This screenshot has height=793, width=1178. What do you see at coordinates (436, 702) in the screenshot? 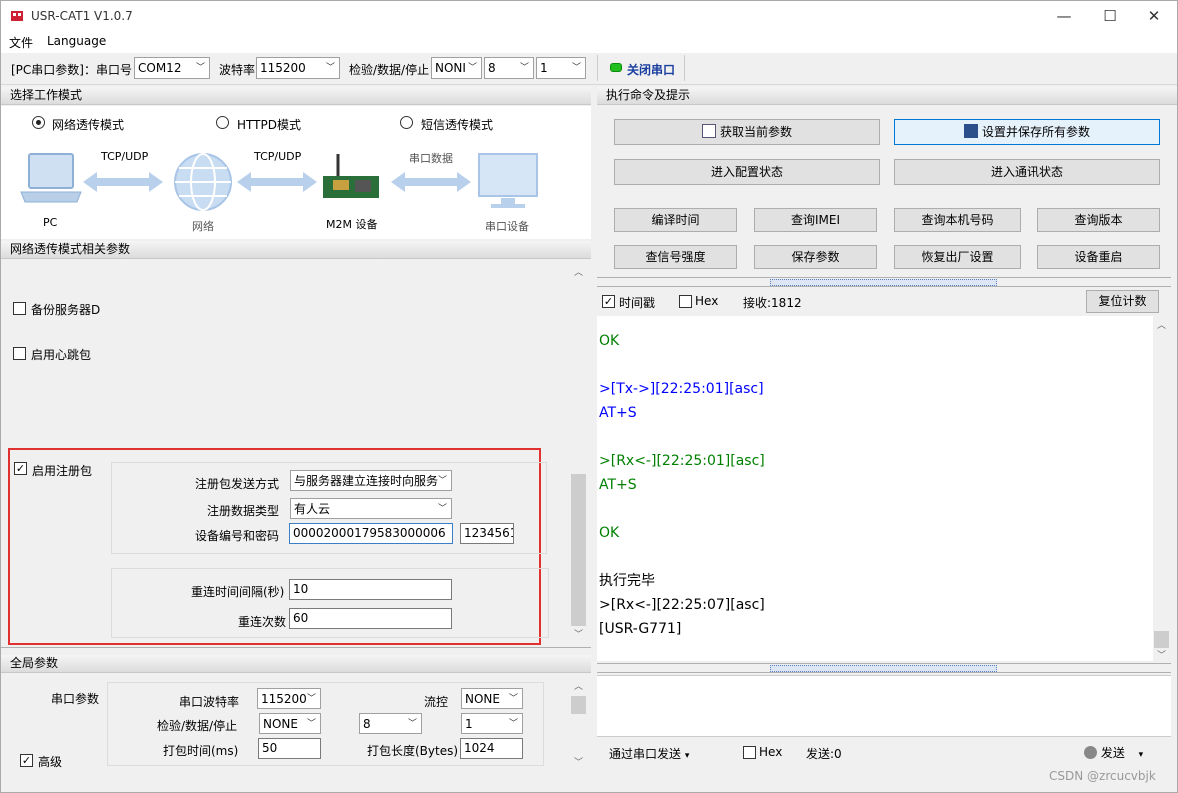
I see `flow-label: 流控` at bounding box center [436, 702].